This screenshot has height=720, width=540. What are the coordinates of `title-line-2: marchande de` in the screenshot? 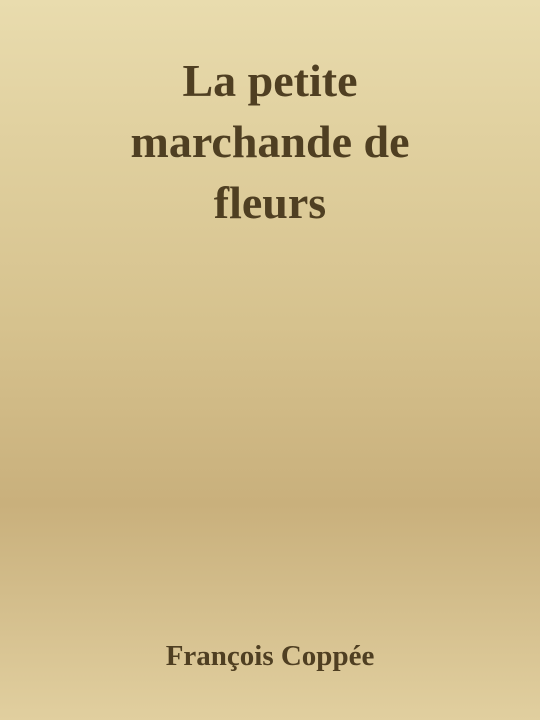 It's located at (270, 141).